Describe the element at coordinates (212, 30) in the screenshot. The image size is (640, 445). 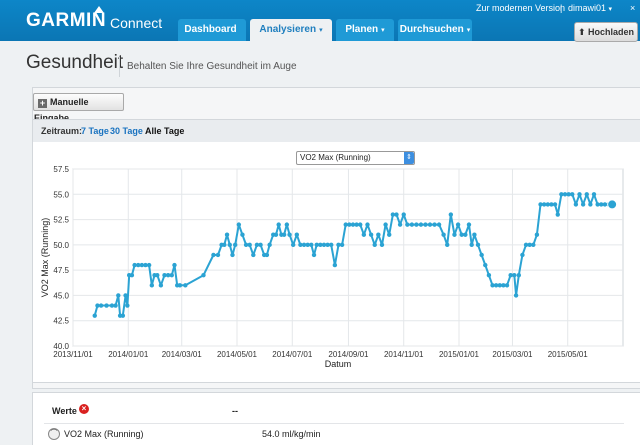
I see `tab-dashboard: Dashboard` at that location.